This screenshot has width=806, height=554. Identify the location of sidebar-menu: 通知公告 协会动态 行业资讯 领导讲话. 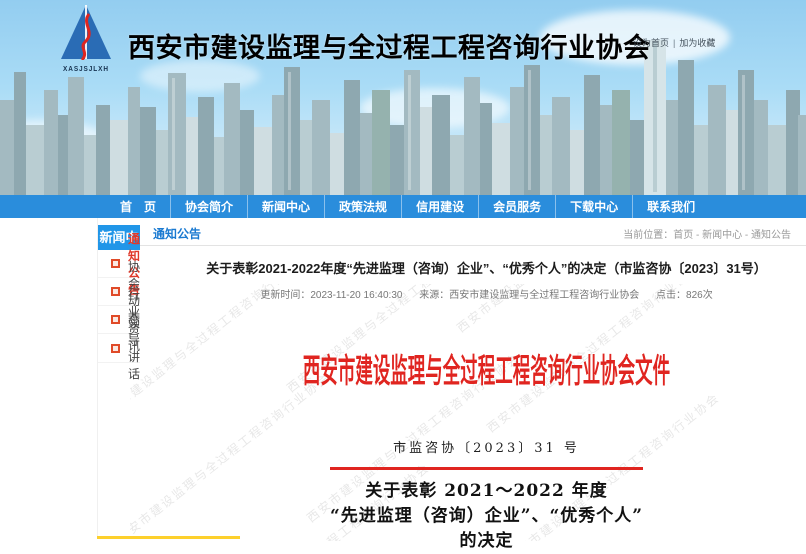
(119, 306).